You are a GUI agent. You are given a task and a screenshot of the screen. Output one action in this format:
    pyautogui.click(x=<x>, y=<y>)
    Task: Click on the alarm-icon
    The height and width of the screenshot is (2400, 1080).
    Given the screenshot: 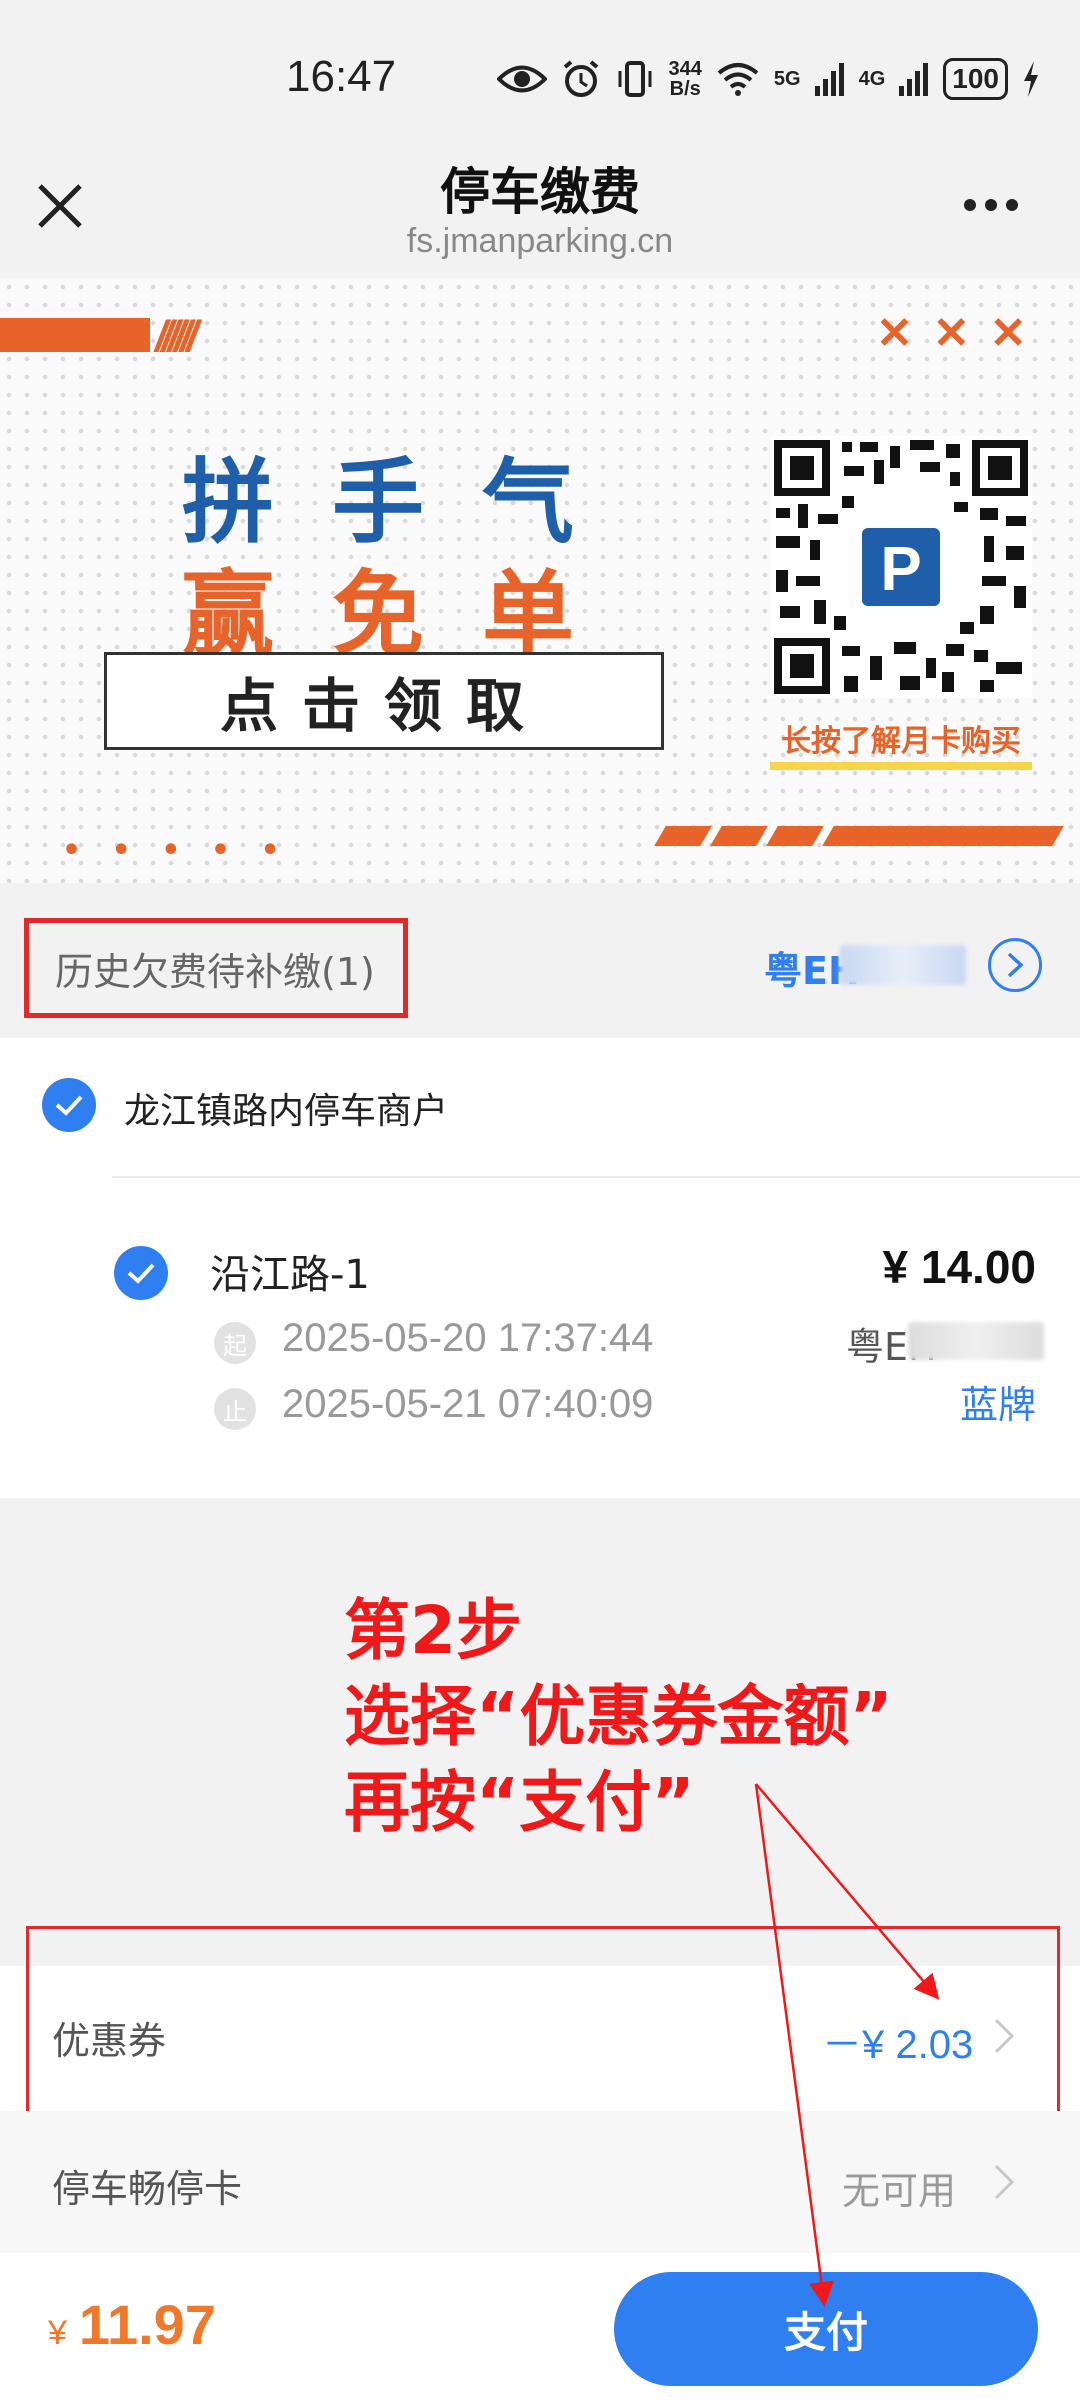 What is the action you would take?
    pyautogui.click(x=580, y=78)
    